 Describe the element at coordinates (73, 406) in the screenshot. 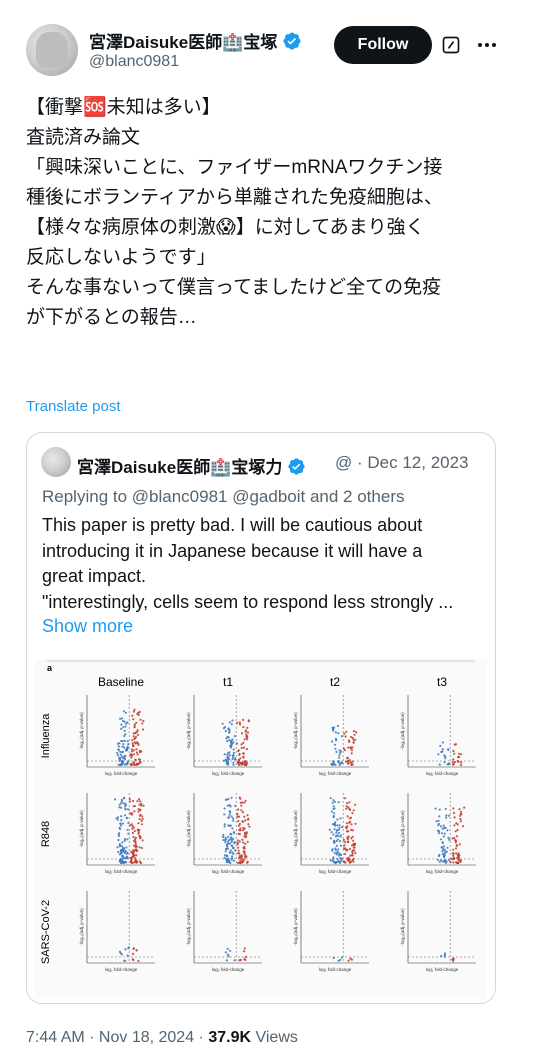

I see `translate-post-link: Translate post` at that location.